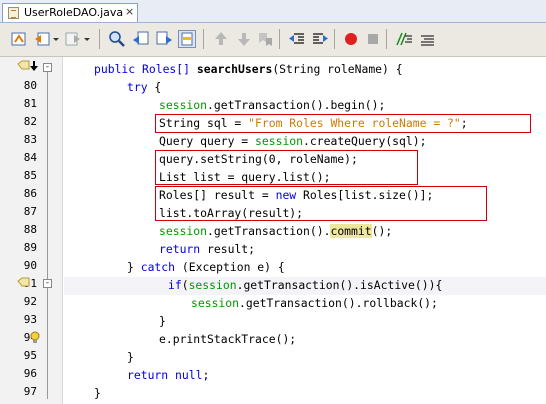 This screenshot has height=404, width=546. I want to click on next-bookmark-icon, so click(244, 39).